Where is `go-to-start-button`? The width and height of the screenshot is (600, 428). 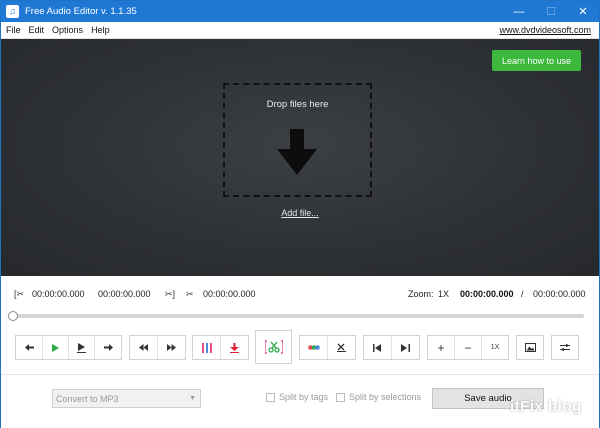 go-to-start-button is located at coordinates (378, 347).